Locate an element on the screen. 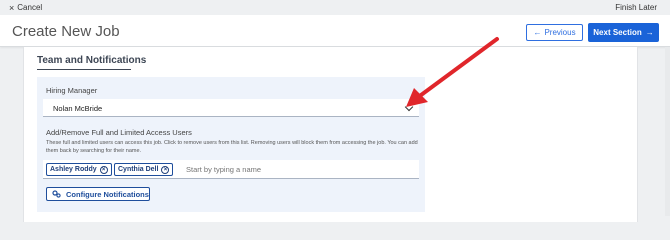 The image size is (670, 240). section-title: Team and Notifications is located at coordinates (92, 60).